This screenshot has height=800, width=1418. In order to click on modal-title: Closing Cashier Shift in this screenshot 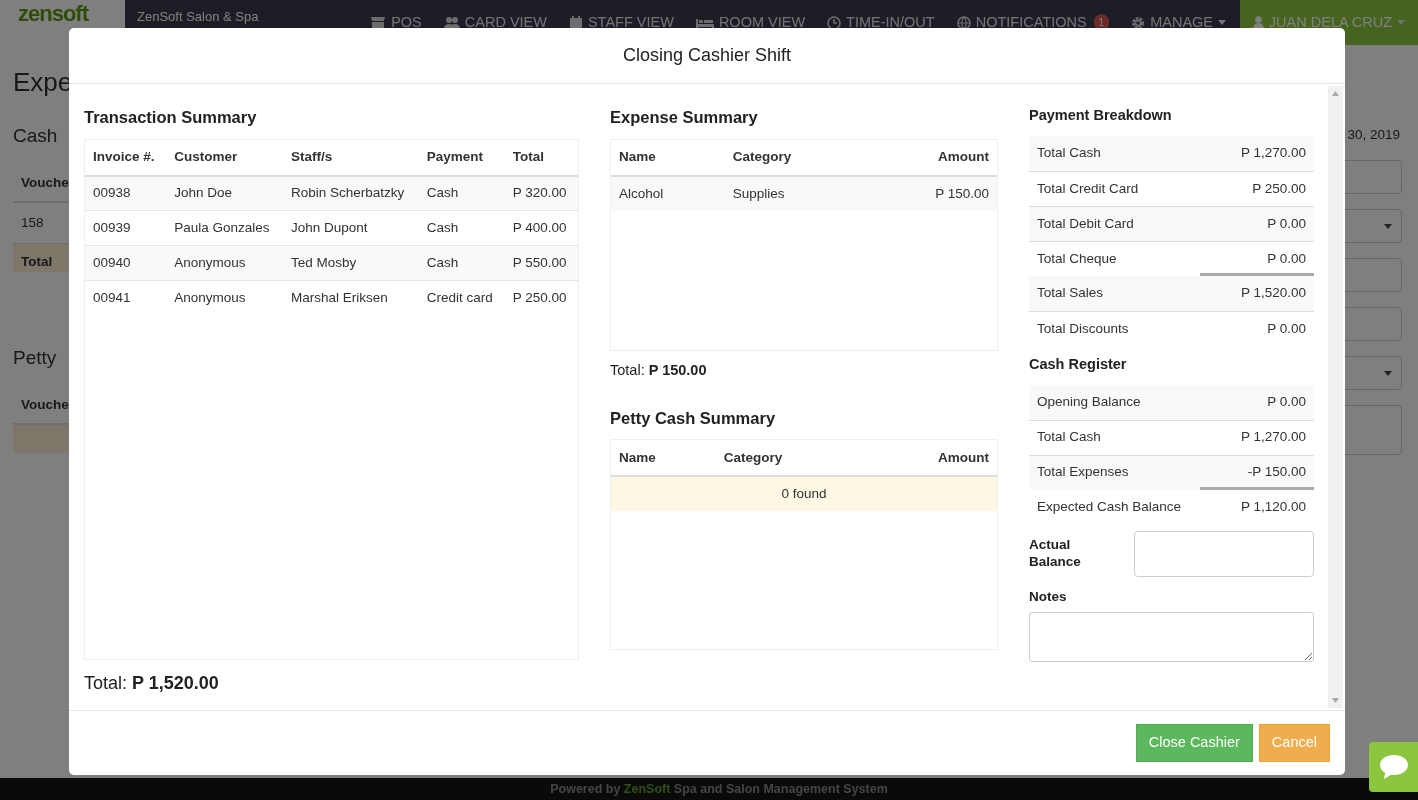, I will do `click(707, 55)`.